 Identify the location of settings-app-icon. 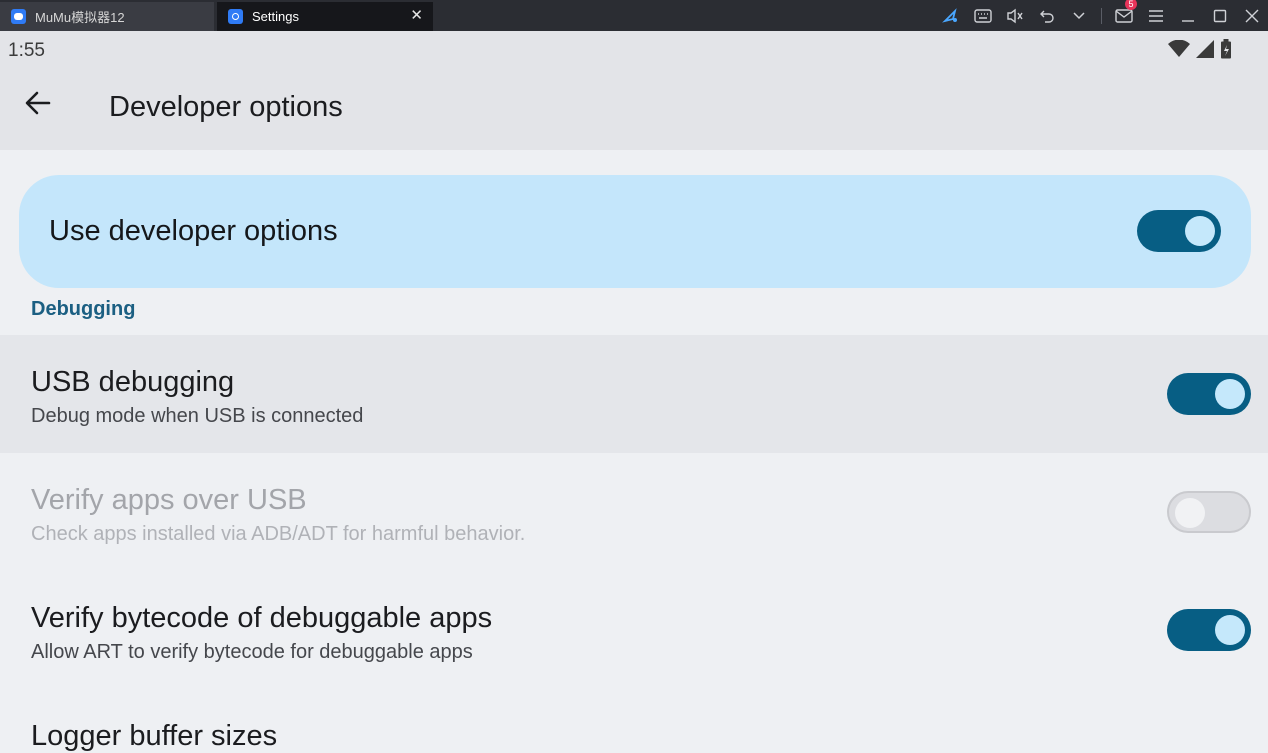
(235, 16).